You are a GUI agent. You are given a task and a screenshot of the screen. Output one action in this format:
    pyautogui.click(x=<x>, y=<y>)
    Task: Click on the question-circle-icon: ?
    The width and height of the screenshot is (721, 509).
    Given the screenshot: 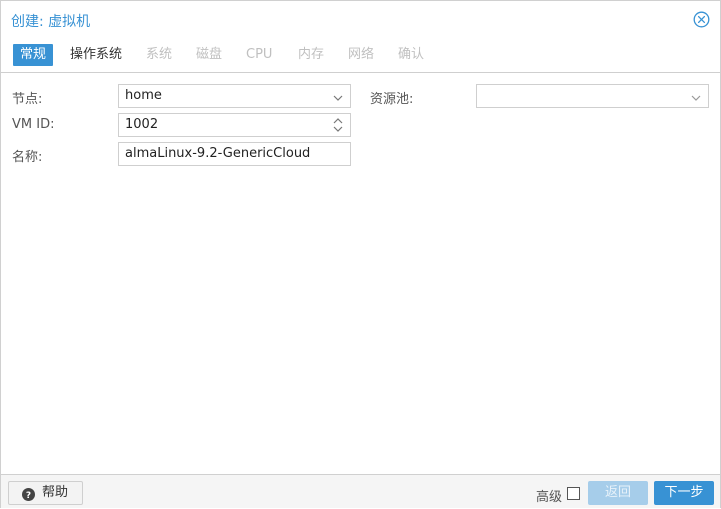 What is the action you would take?
    pyautogui.click(x=28, y=494)
    